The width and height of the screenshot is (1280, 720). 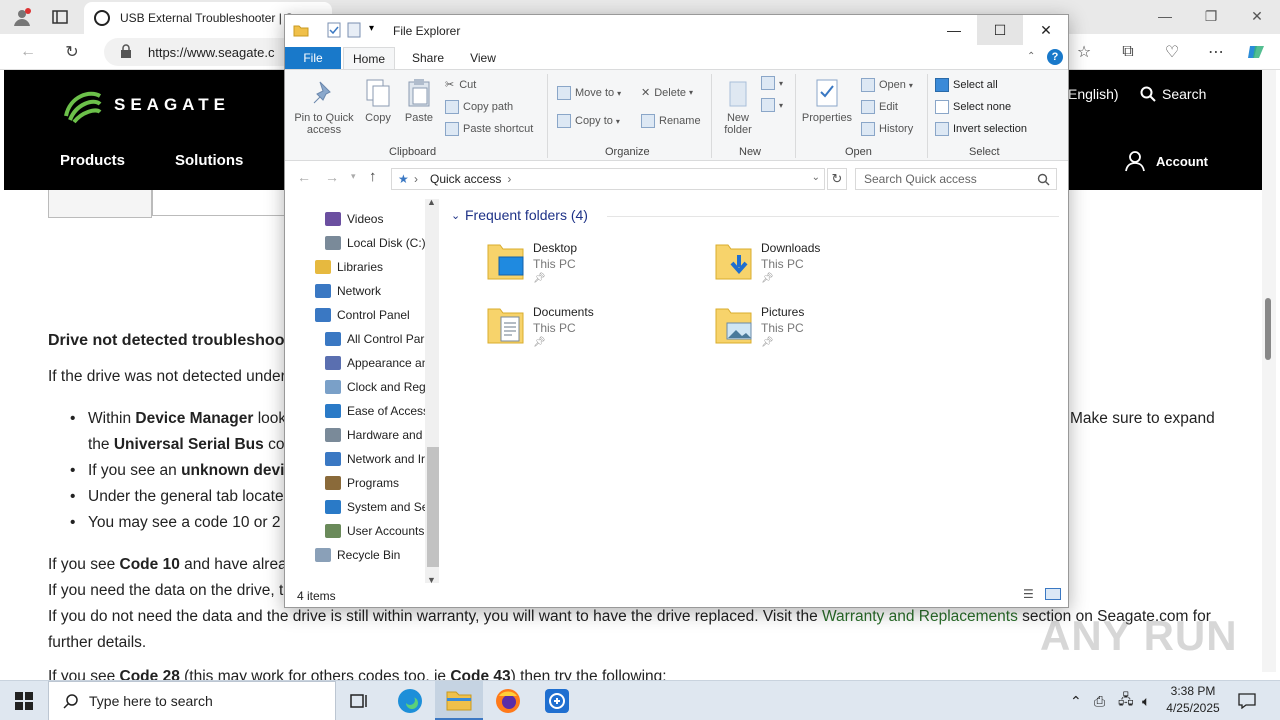 What do you see at coordinates (1247, 700) in the screenshot?
I see `notifications-icon` at bounding box center [1247, 700].